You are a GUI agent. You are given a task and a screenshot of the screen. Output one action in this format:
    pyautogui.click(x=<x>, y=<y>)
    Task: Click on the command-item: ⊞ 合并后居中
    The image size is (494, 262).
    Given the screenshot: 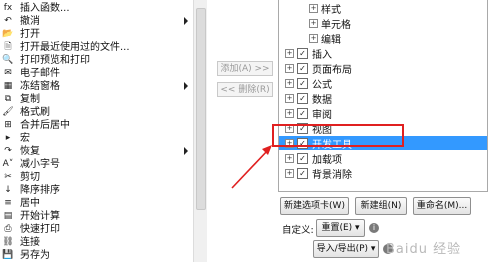 What is the action you would take?
    pyautogui.click(x=95, y=125)
    